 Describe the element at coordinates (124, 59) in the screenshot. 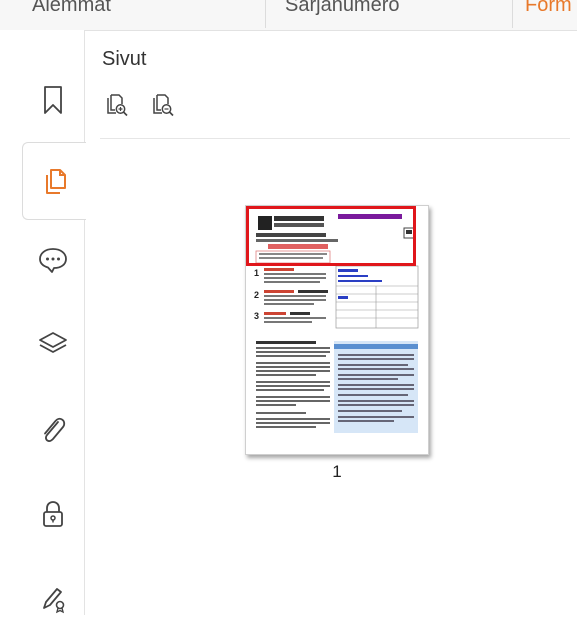

I see `panel-title: Sivut` at that location.